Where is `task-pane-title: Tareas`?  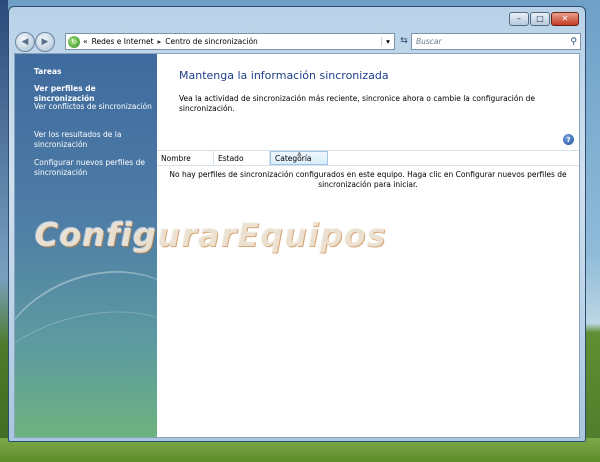
task-pane-title: Tareas is located at coordinates (48, 71).